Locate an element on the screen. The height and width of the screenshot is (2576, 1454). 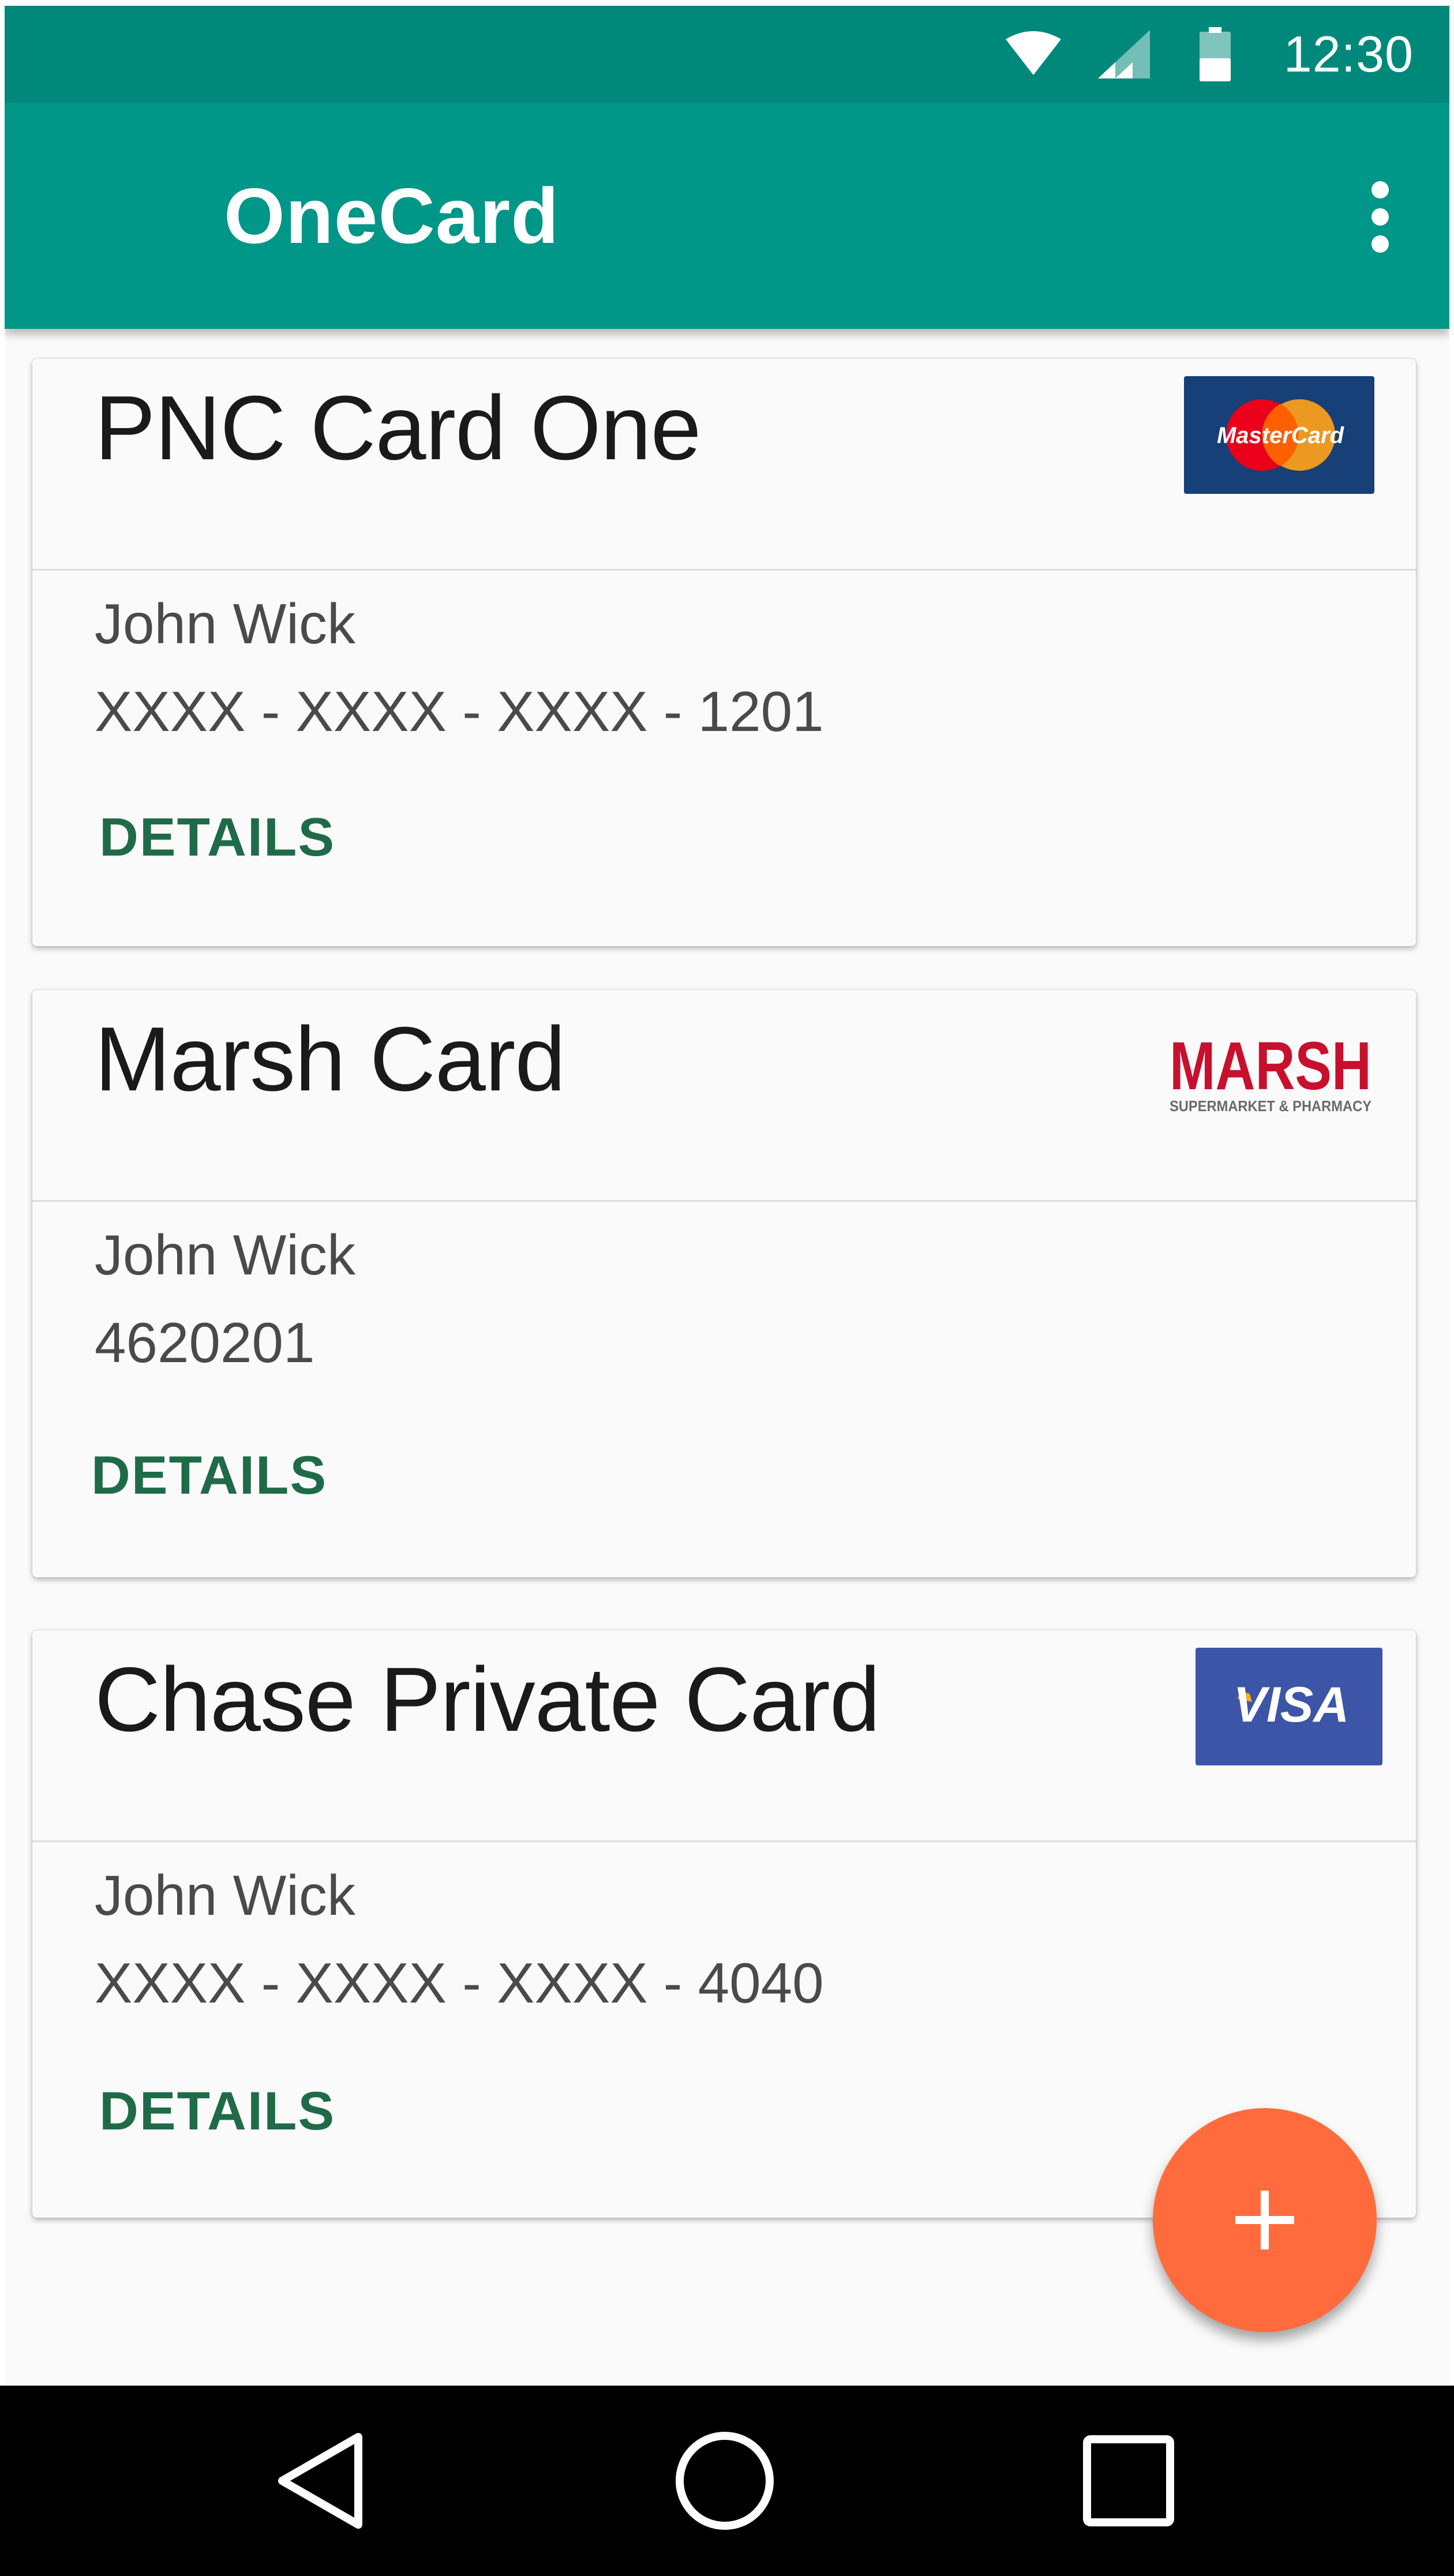
recents-icon is located at coordinates (1128, 2480).